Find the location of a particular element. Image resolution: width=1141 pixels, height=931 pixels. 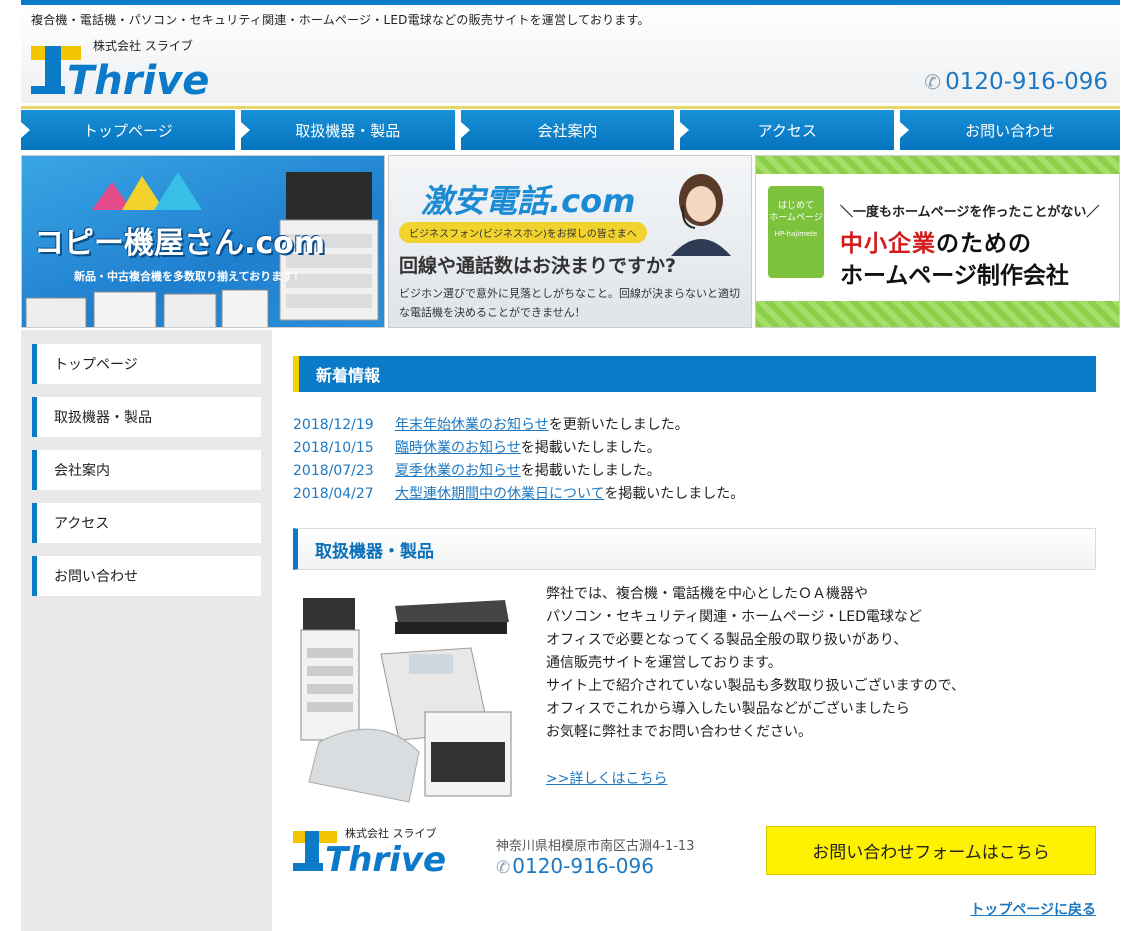

back-to-top-link: トップページに戻る is located at coordinates (1033, 909).